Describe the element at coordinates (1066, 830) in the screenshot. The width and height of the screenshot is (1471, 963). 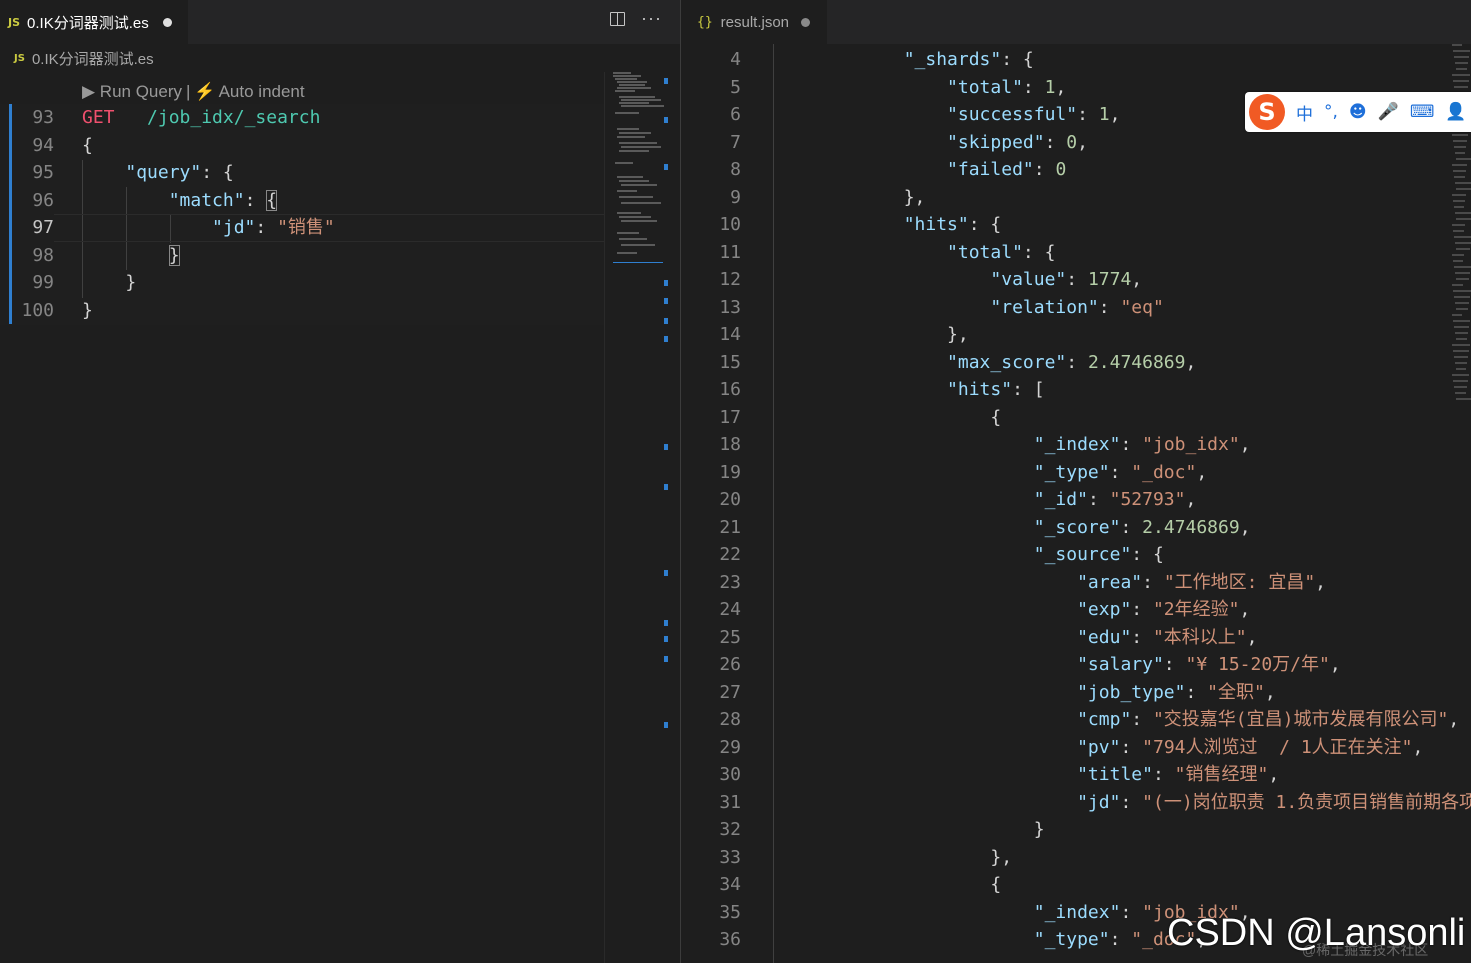
I see `code-line: 32 }` at that location.